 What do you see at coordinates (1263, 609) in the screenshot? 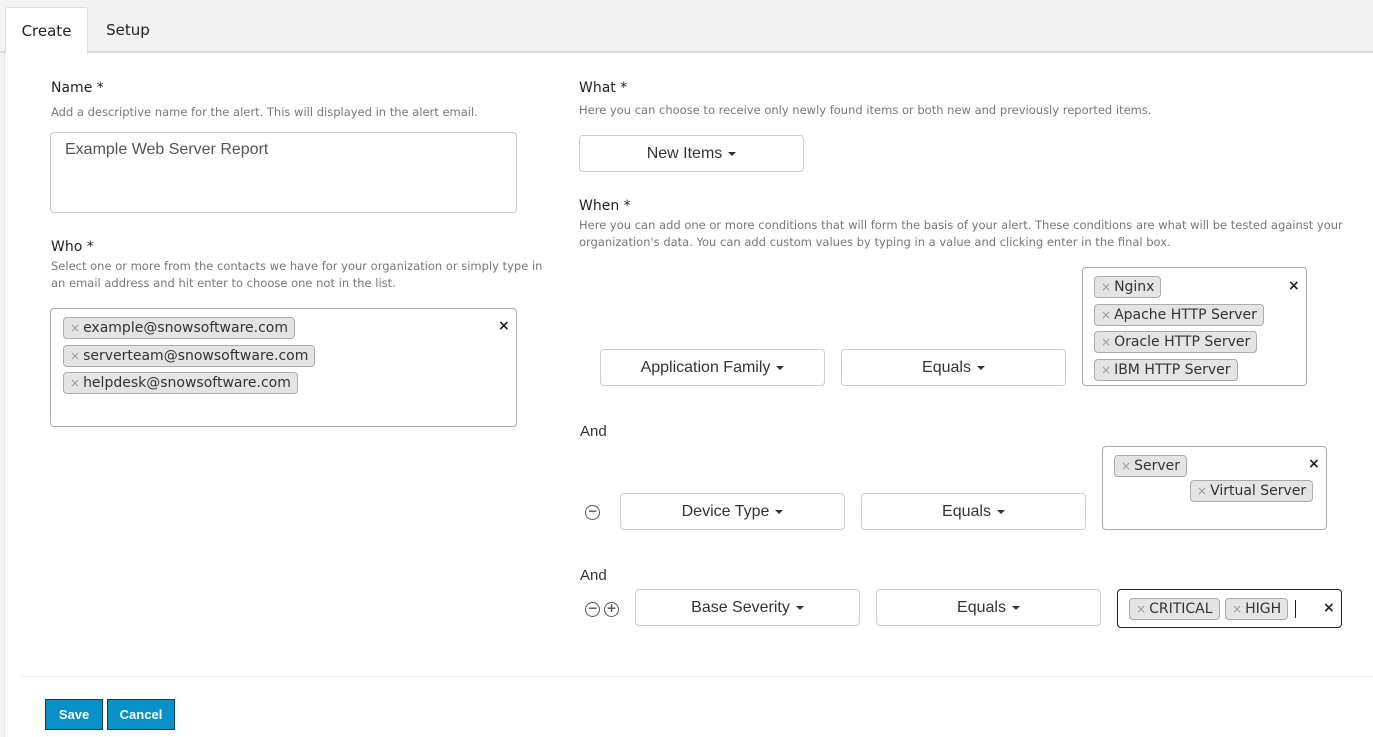
I see `tag-label: HIGH` at bounding box center [1263, 609].